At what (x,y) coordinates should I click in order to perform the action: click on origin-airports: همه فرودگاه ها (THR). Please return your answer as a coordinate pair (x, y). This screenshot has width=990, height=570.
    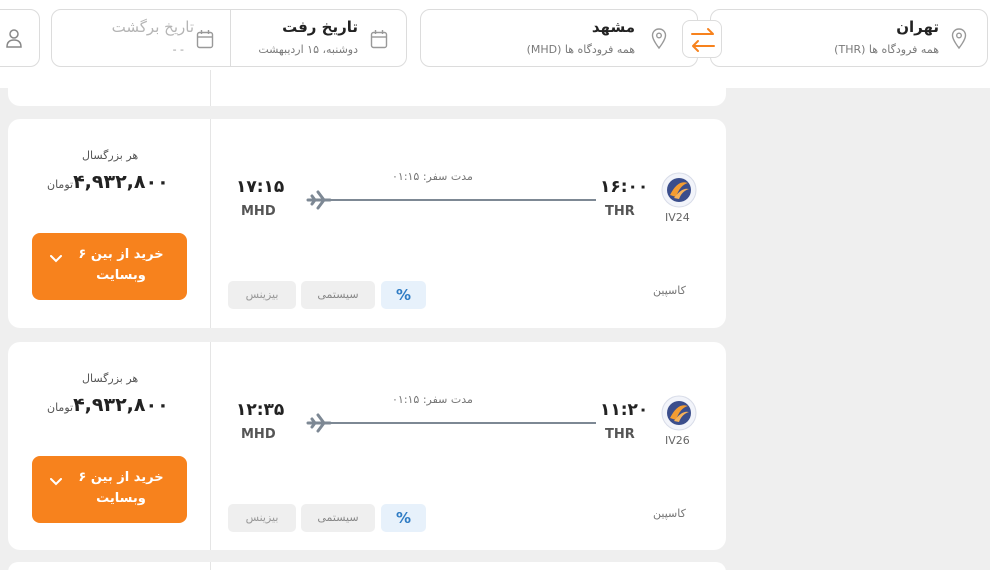
    Looking at the image, I should click on (886, 49).